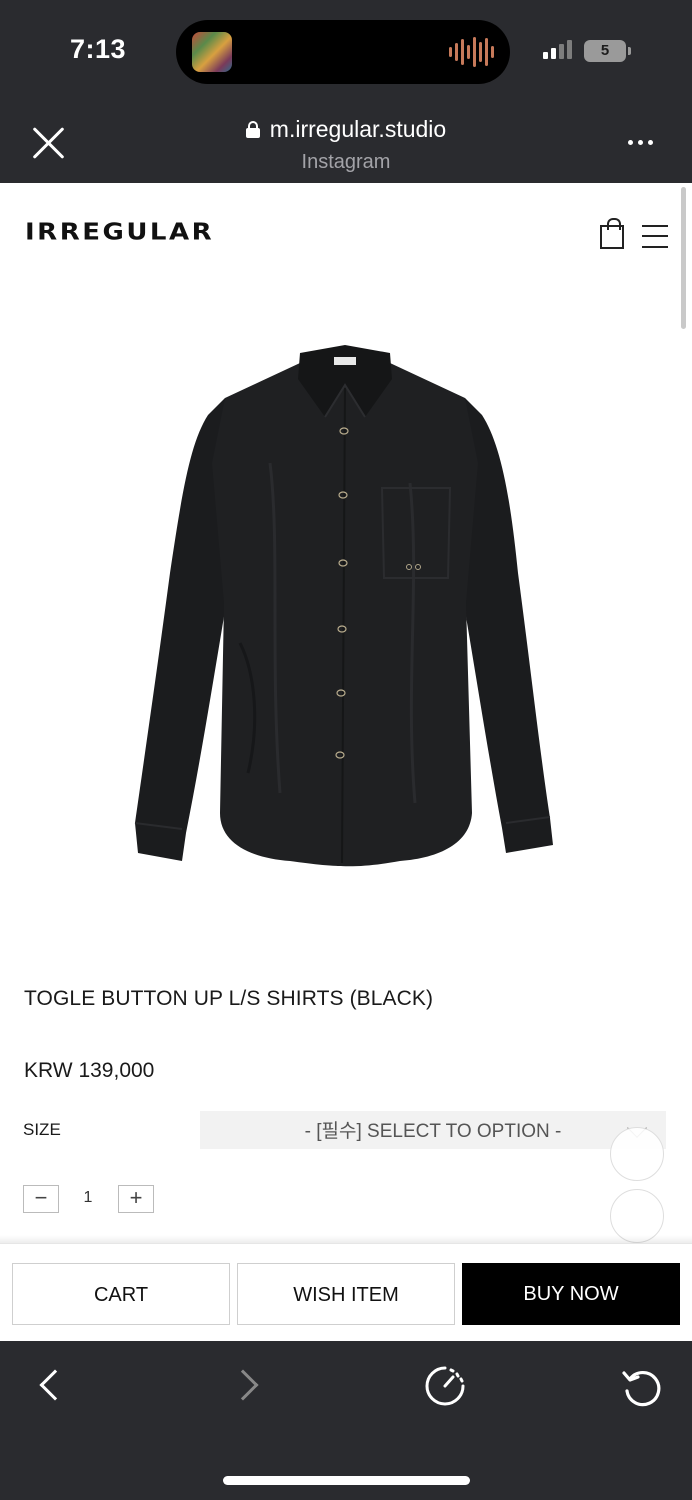 The width and height of the screenshot is (692, 1500). Describe the element at coordinates (212, 52) in the screenshot. I see `now-playing-artwork` at that location.